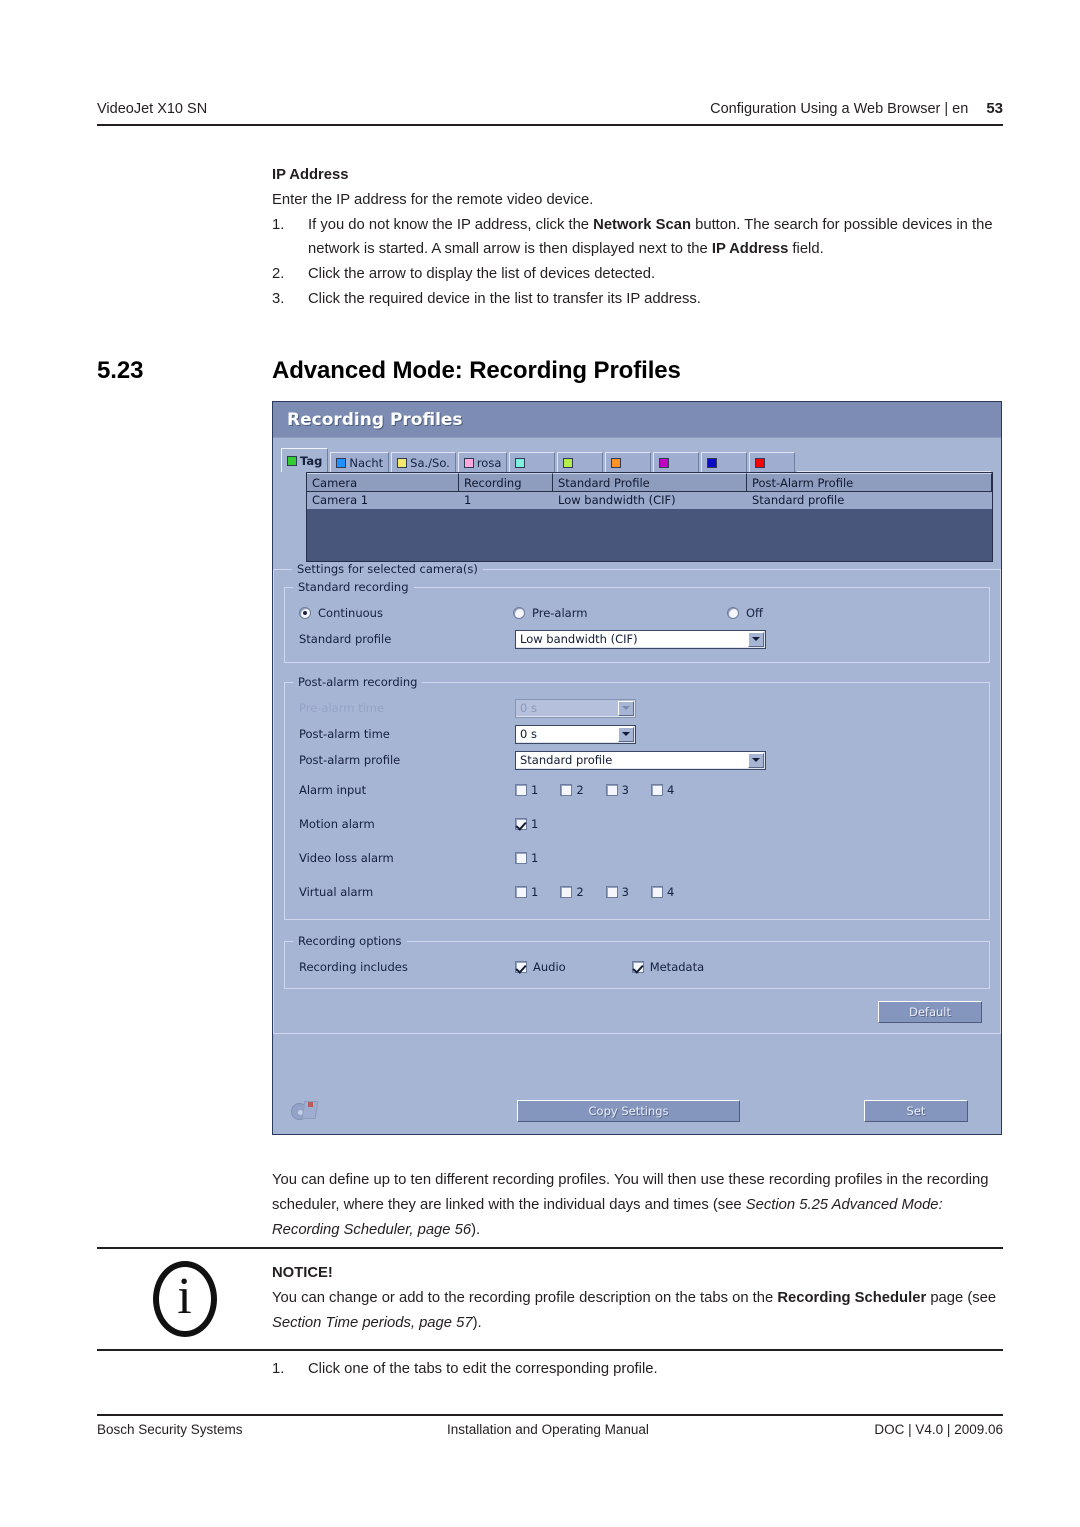 The width and height of the screenshot is (1080, 1527). What do you see at coordinates (477, 1322) in the screenshot?
I see `text-run: ).` at bounding box center [477, 1322].